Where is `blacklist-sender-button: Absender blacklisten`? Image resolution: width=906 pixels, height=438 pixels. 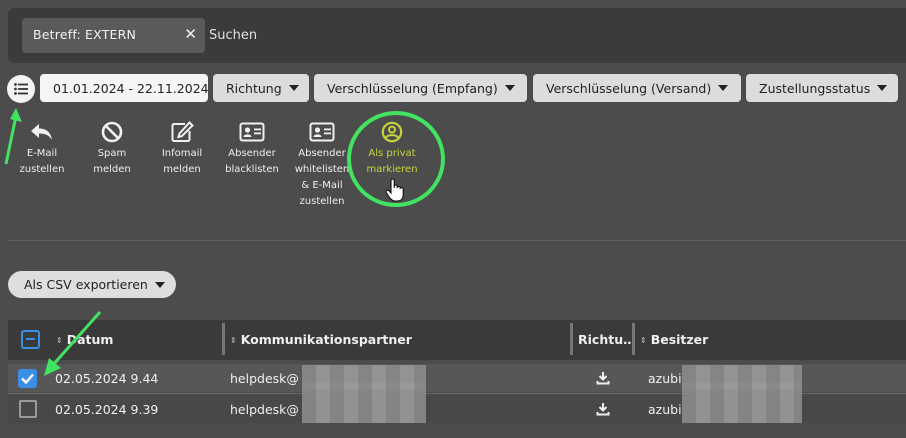
blacklist-sender-button: Absender blacklisten is located at coordinates (252, 149).